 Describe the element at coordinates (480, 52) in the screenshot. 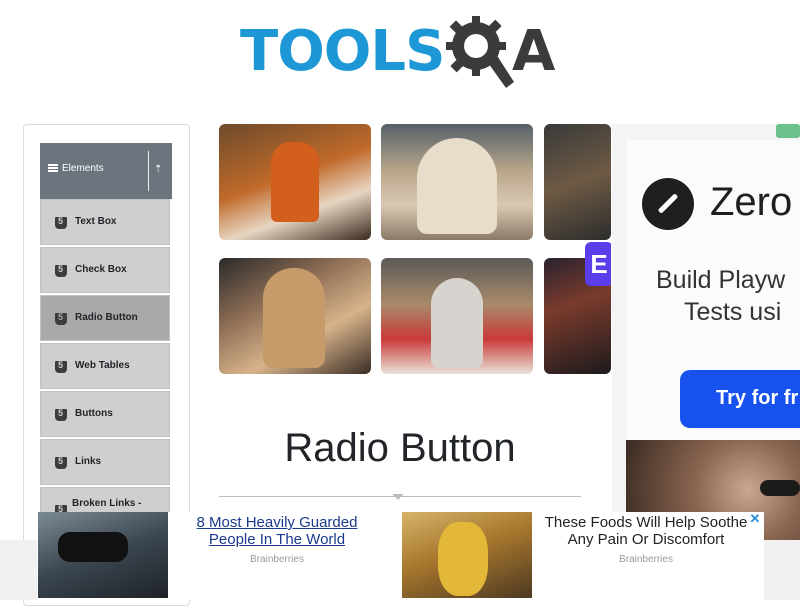

I see `gear-magnifier-icon` at that location.